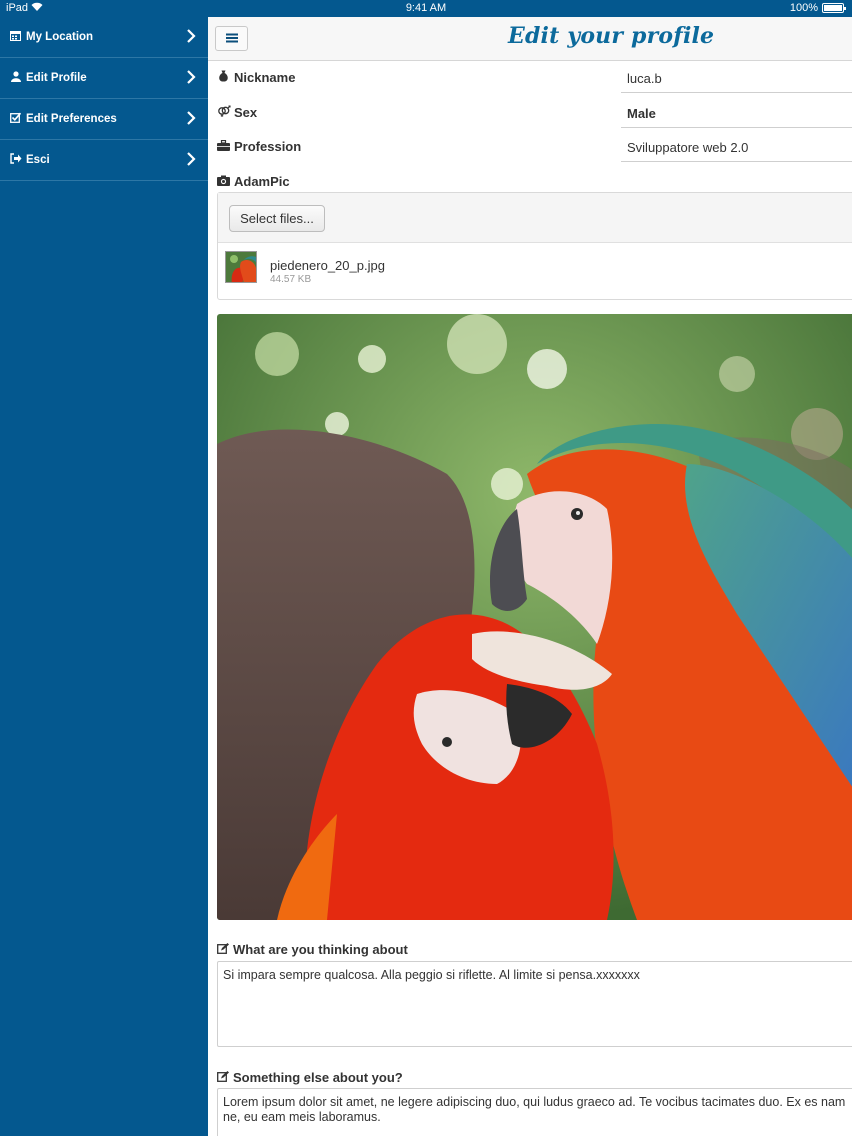  I want to click on sidebar-item-label: Edit Profile, so click(56, 78).